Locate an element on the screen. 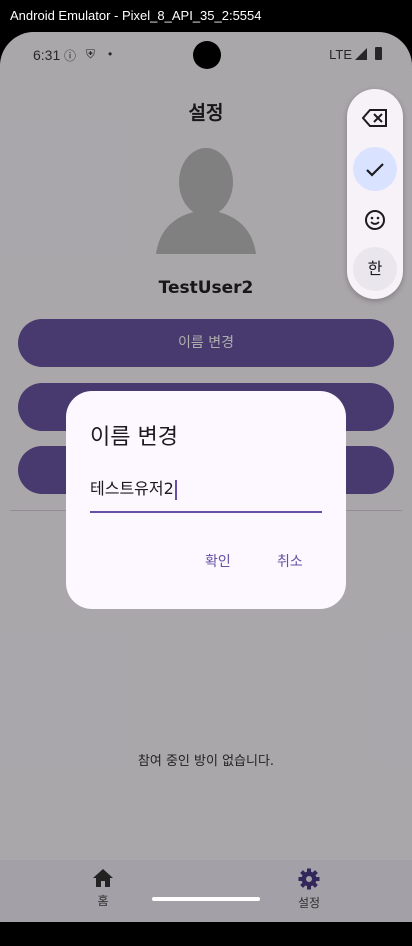 This screenshot has width=412, height=946. emulator-title-bar: Android Emulator - Pixel_8_API_35_2:5554 is located at coordinates (206, 16).